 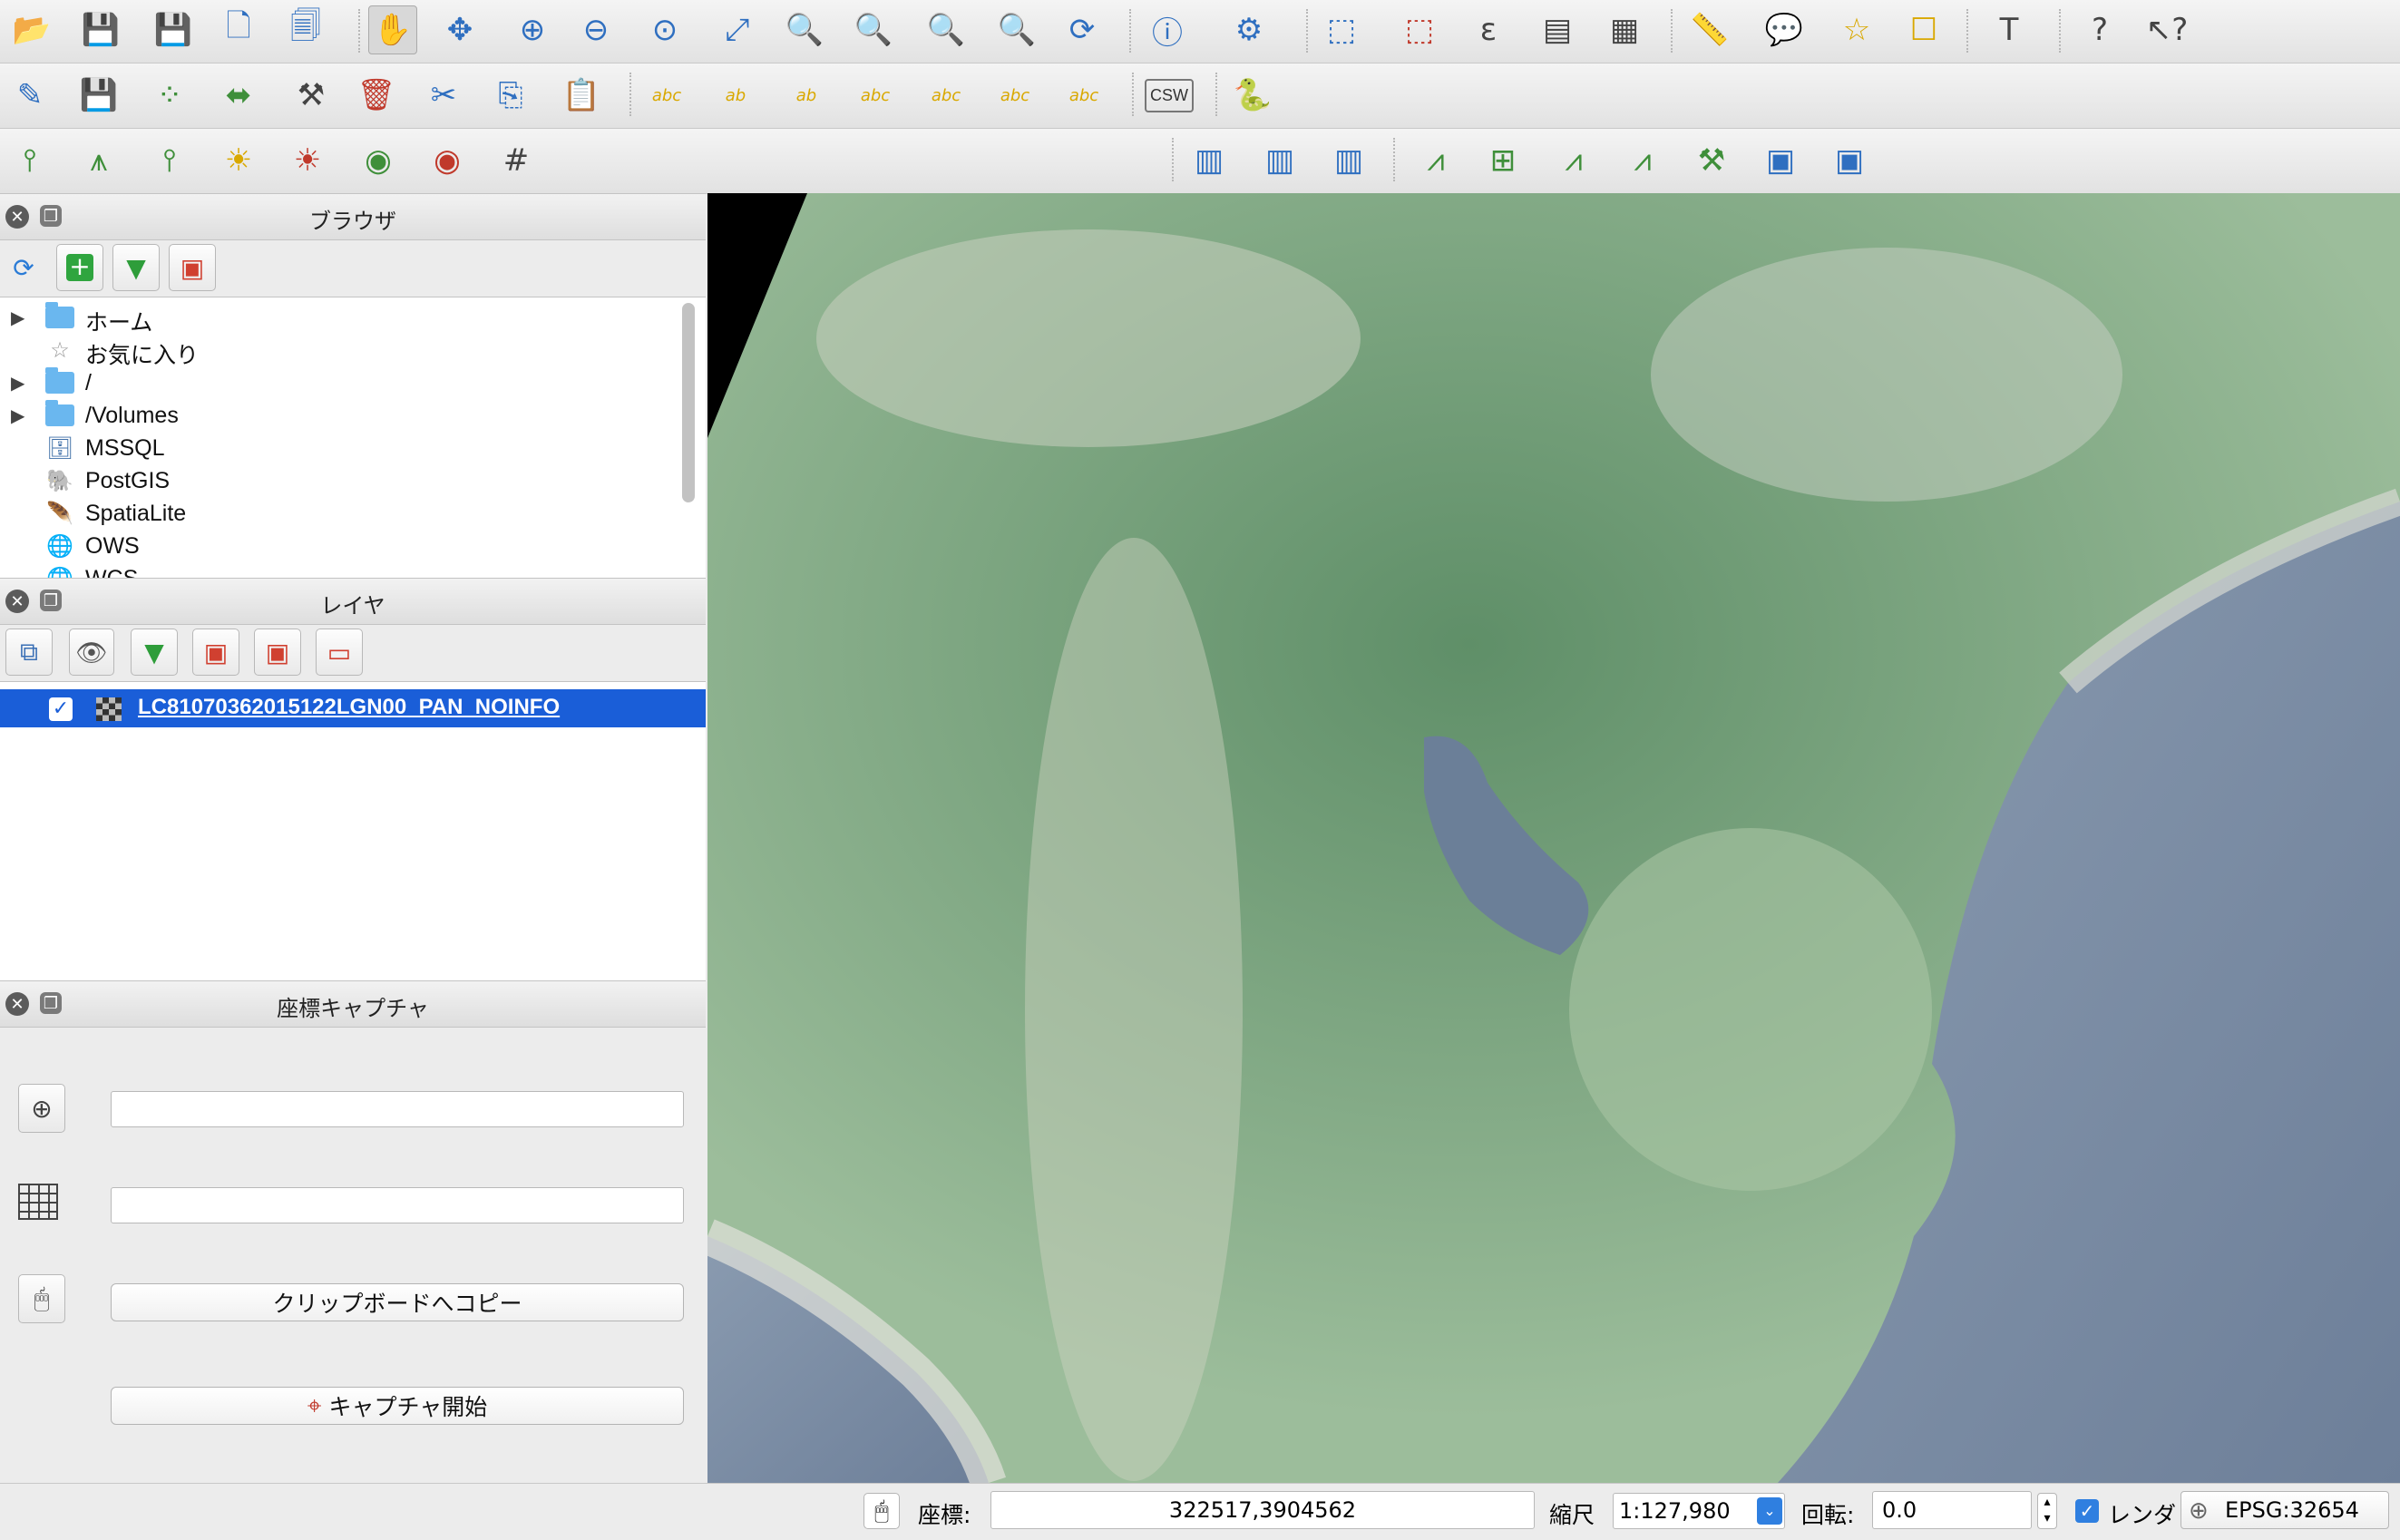 What do you see at coordinates (306, 29) in the screenshot?
I see `composer-manager-icon: 🗐` at bounding box center [306, 29].